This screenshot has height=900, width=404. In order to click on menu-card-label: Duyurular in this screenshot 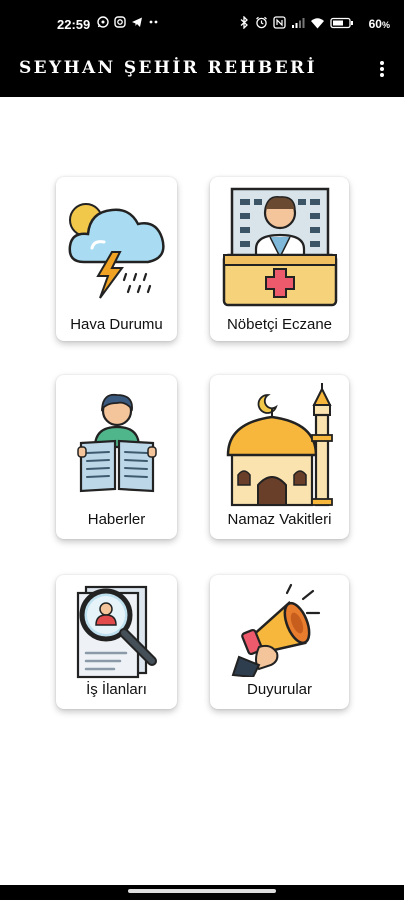, I will do `click(279, 689)`.